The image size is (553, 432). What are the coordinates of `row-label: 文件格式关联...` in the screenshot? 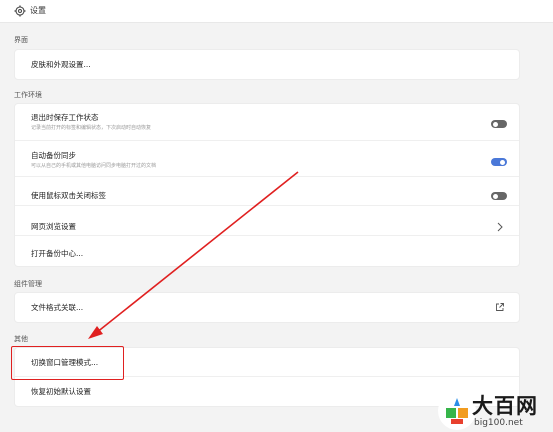 It's located at (57, 307).